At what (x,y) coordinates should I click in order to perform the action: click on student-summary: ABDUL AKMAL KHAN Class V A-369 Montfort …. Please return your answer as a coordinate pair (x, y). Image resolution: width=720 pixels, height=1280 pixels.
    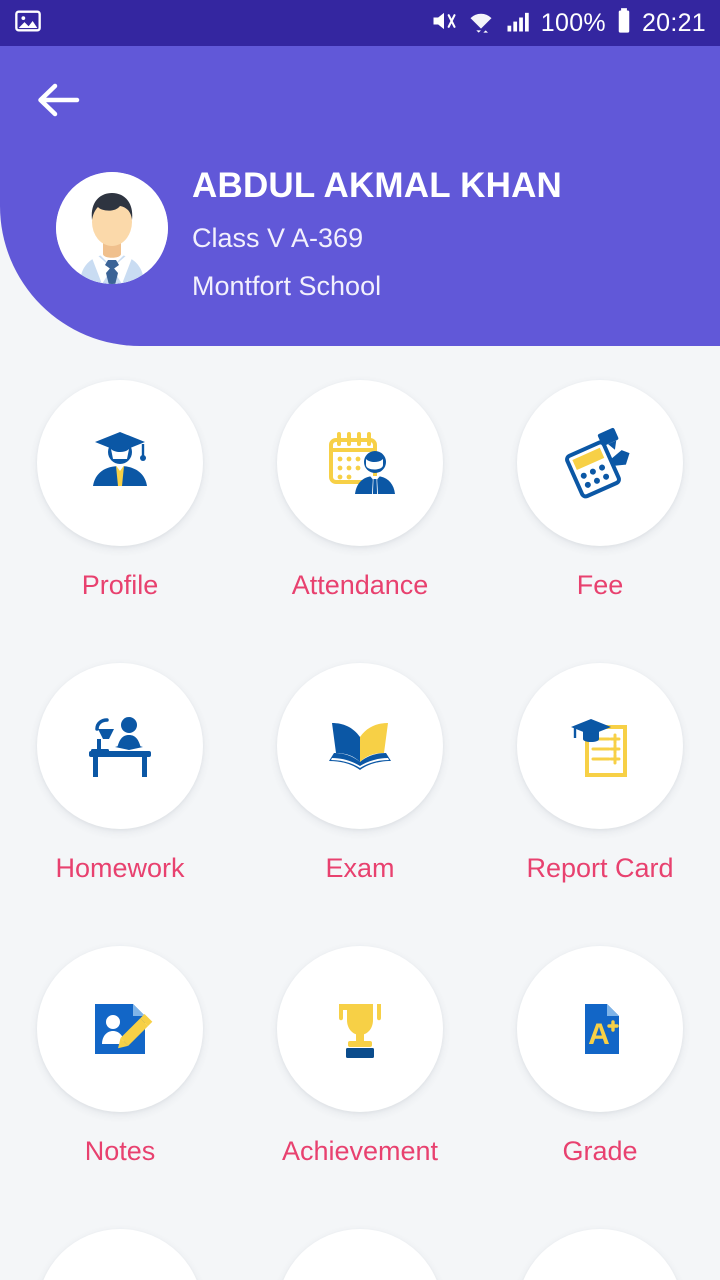
    Looking at the image, I should click on (309, 233).